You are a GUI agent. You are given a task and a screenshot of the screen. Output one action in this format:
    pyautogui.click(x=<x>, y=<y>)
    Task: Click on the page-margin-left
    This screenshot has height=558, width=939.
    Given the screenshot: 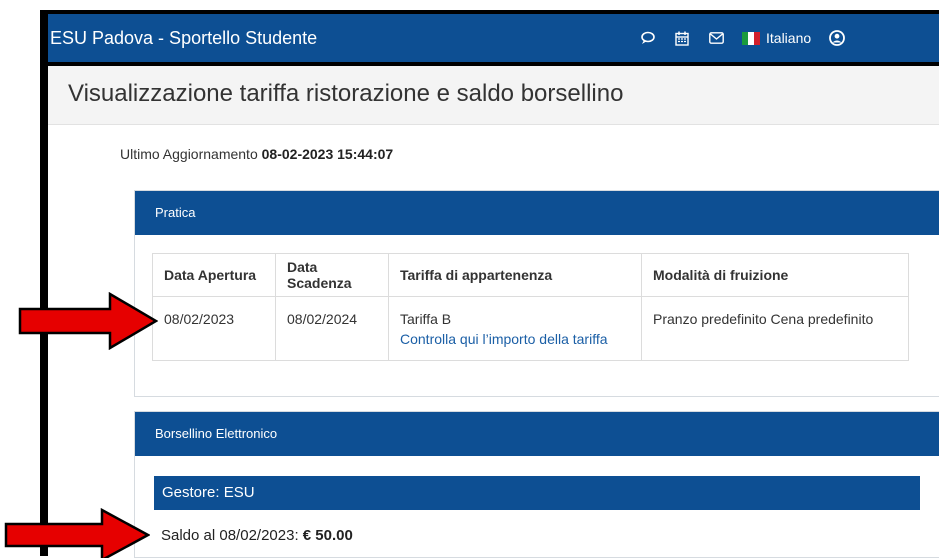 What is the action you would take?
    pyautogui.click(x=20, y=278)
    